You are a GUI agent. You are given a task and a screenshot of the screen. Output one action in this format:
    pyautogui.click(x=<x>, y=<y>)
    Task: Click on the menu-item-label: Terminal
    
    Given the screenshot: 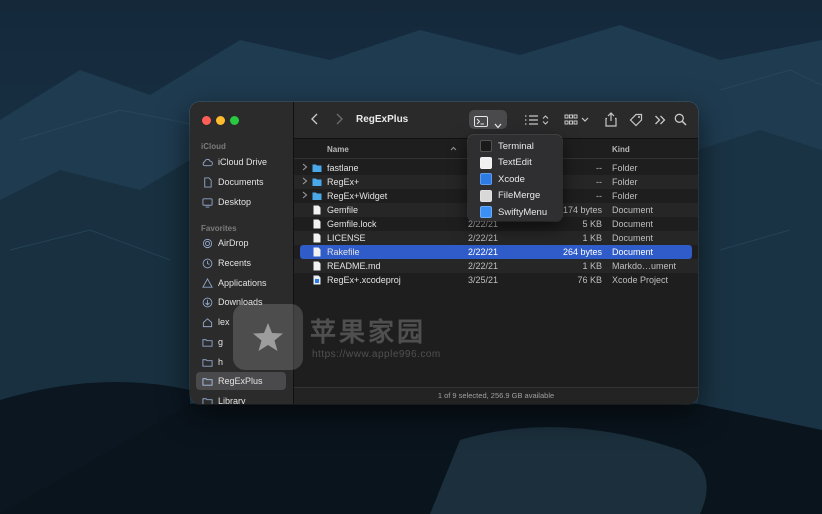 What is the action you would take?
    pyautogui.click(x=516, y=146)
    